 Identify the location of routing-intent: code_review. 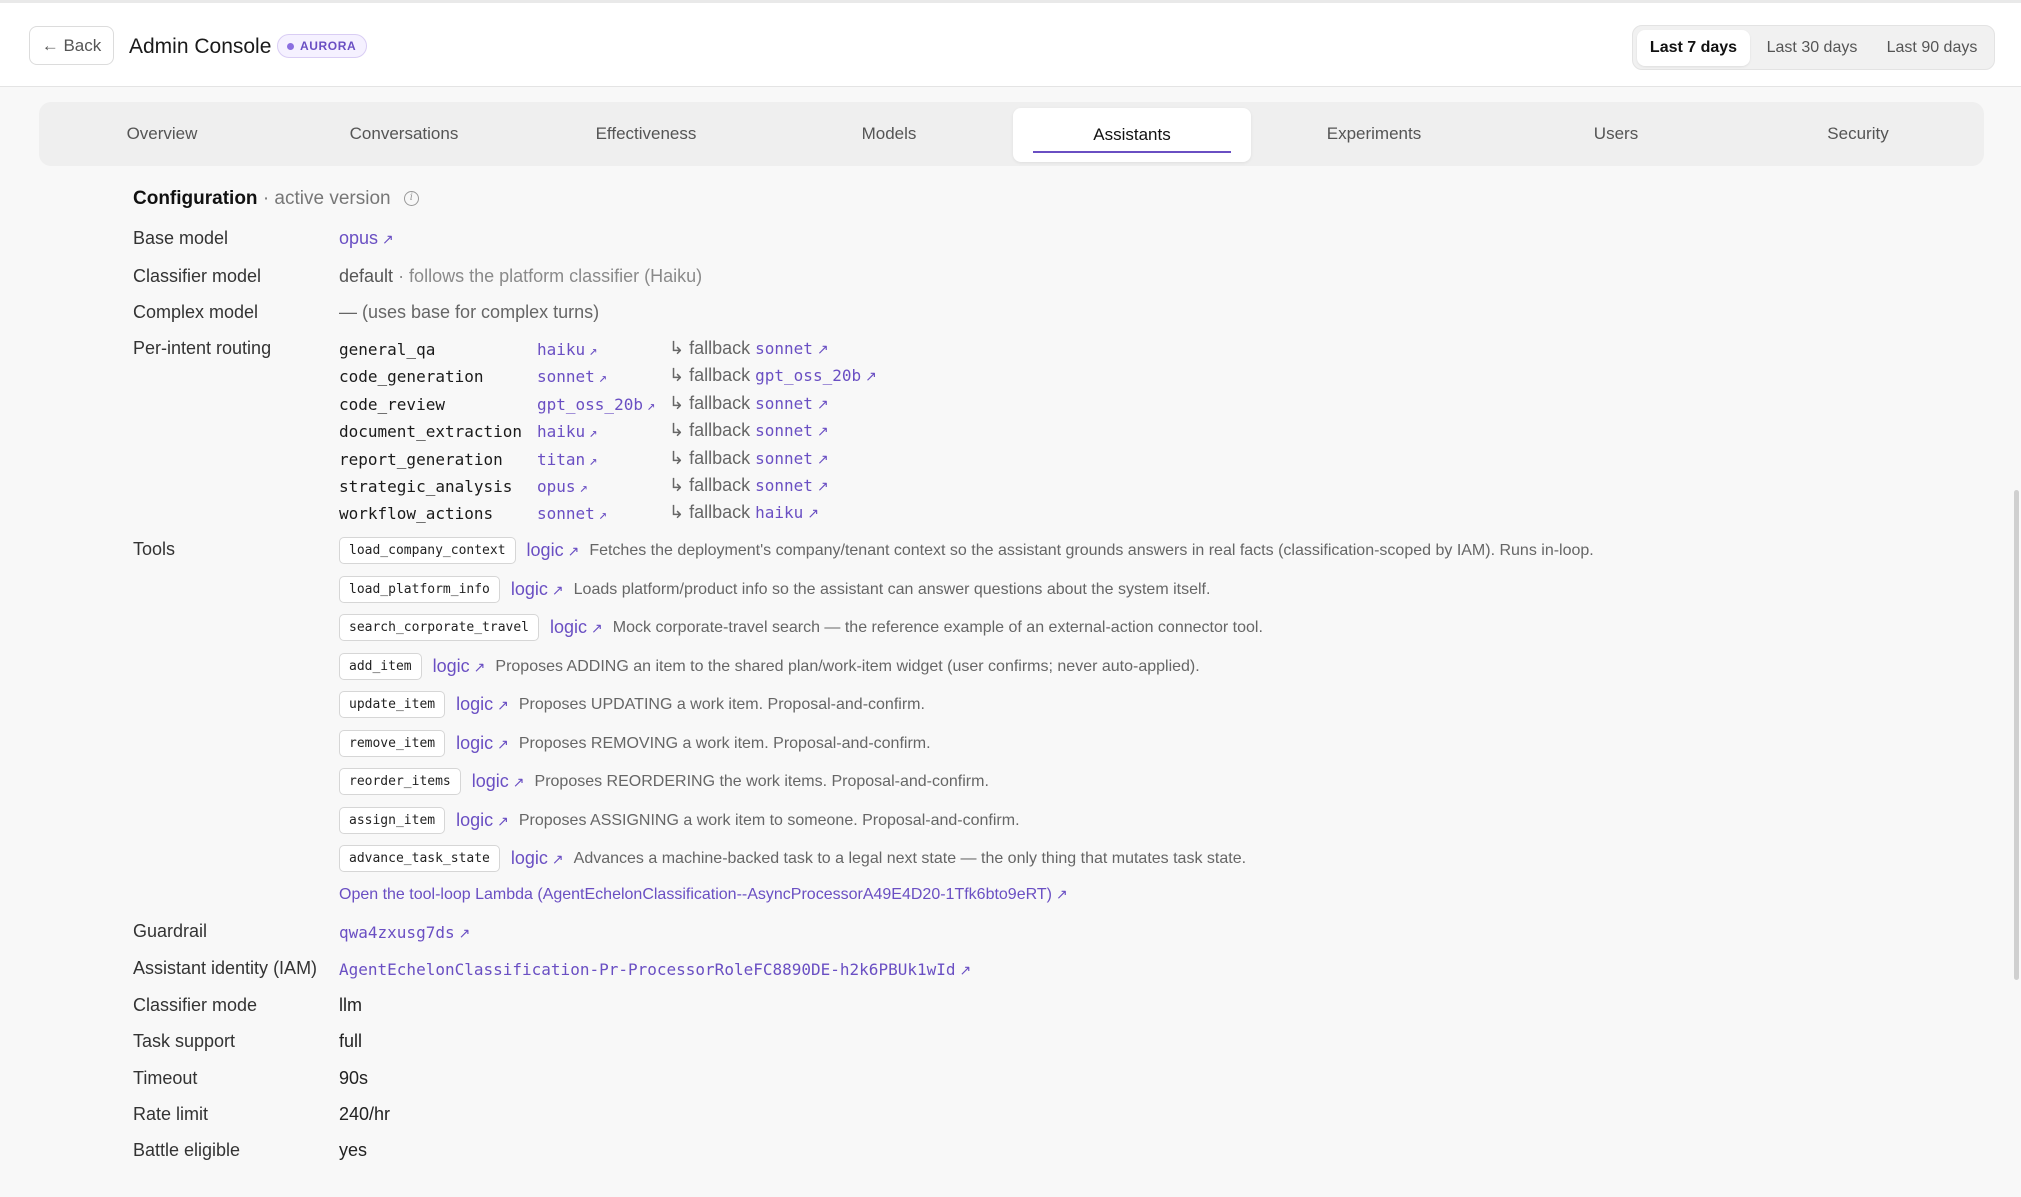
(392, 404).